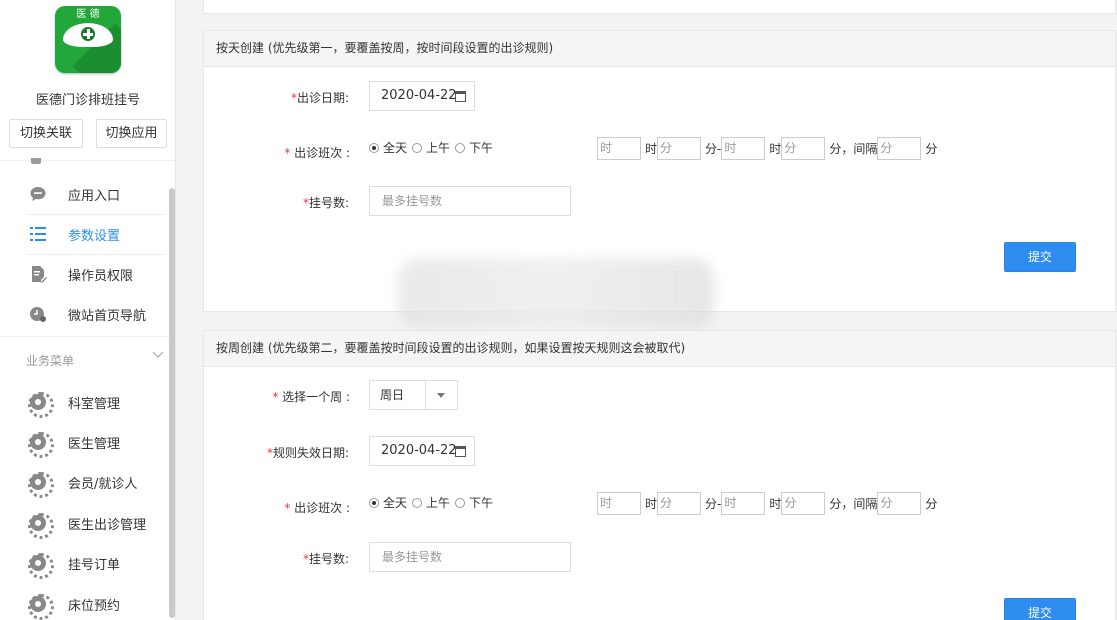 Image resolution: width=1117 pixels, height=620 pixels. I want to click on section-label-business: 业务菜单, so click(50, 361).